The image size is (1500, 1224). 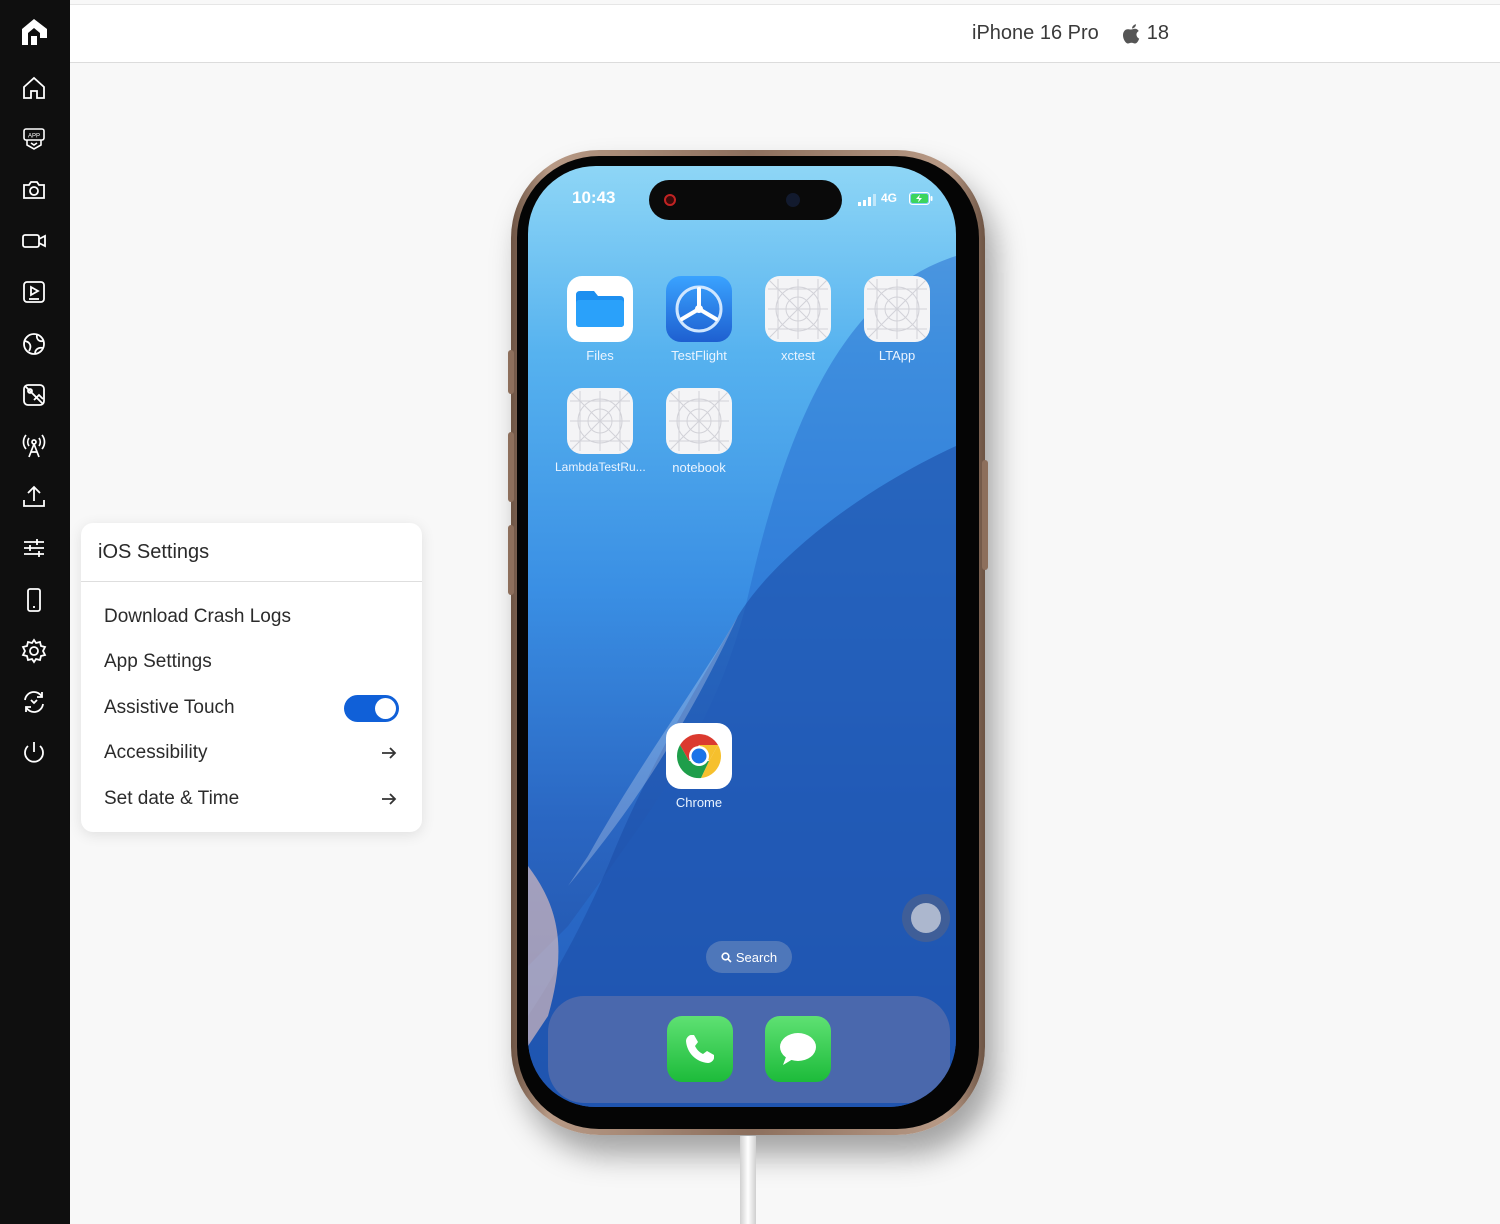 I want to click on app-label: LTApp, so click(x=897, y=355).